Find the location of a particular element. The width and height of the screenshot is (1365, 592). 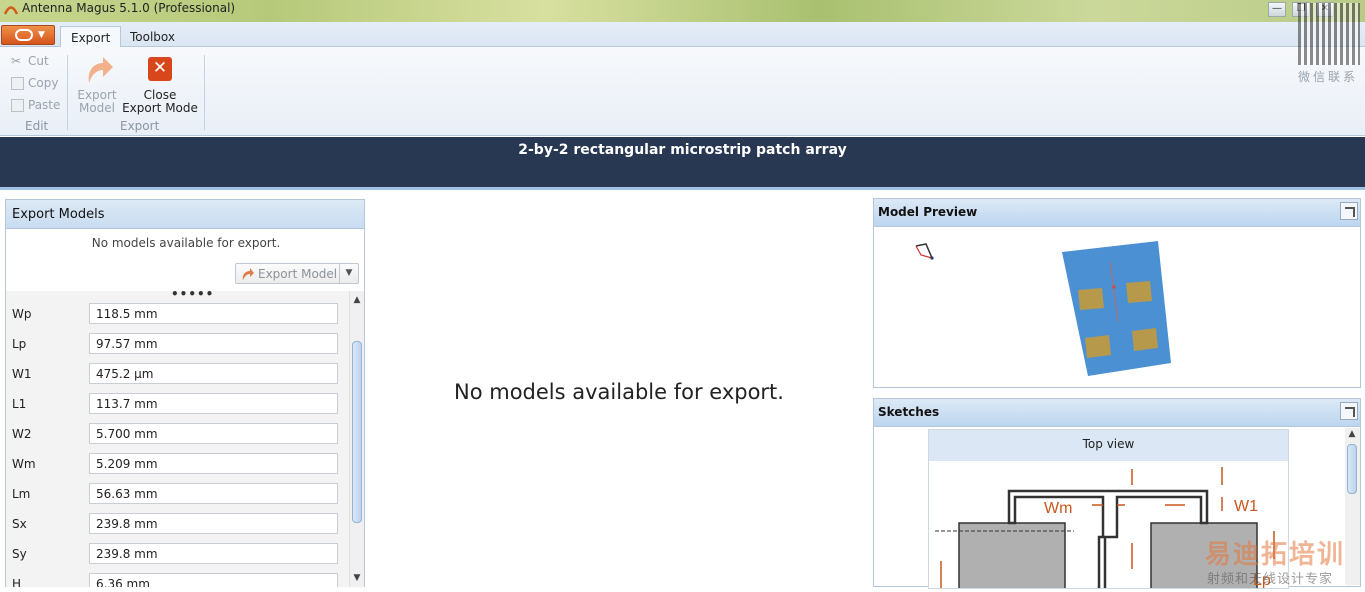

model-preview-canvas is located at coordinates (1117, 308).